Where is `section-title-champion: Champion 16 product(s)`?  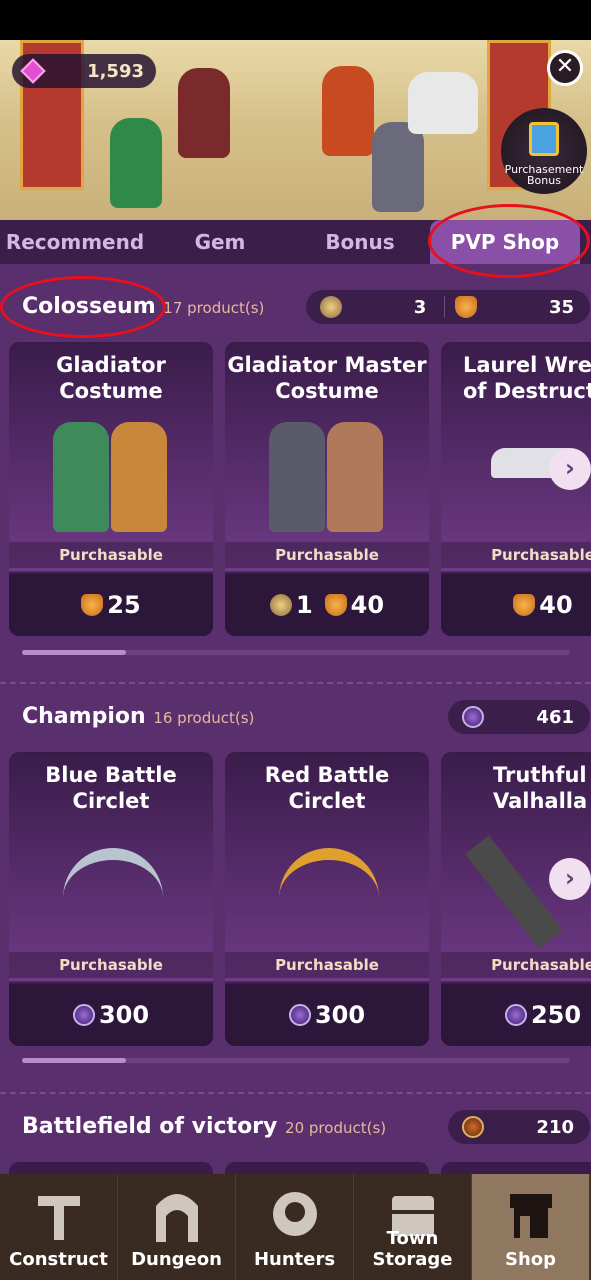
section-title-champion: Champion 16 product(s) is located at coordinates (138, 716).